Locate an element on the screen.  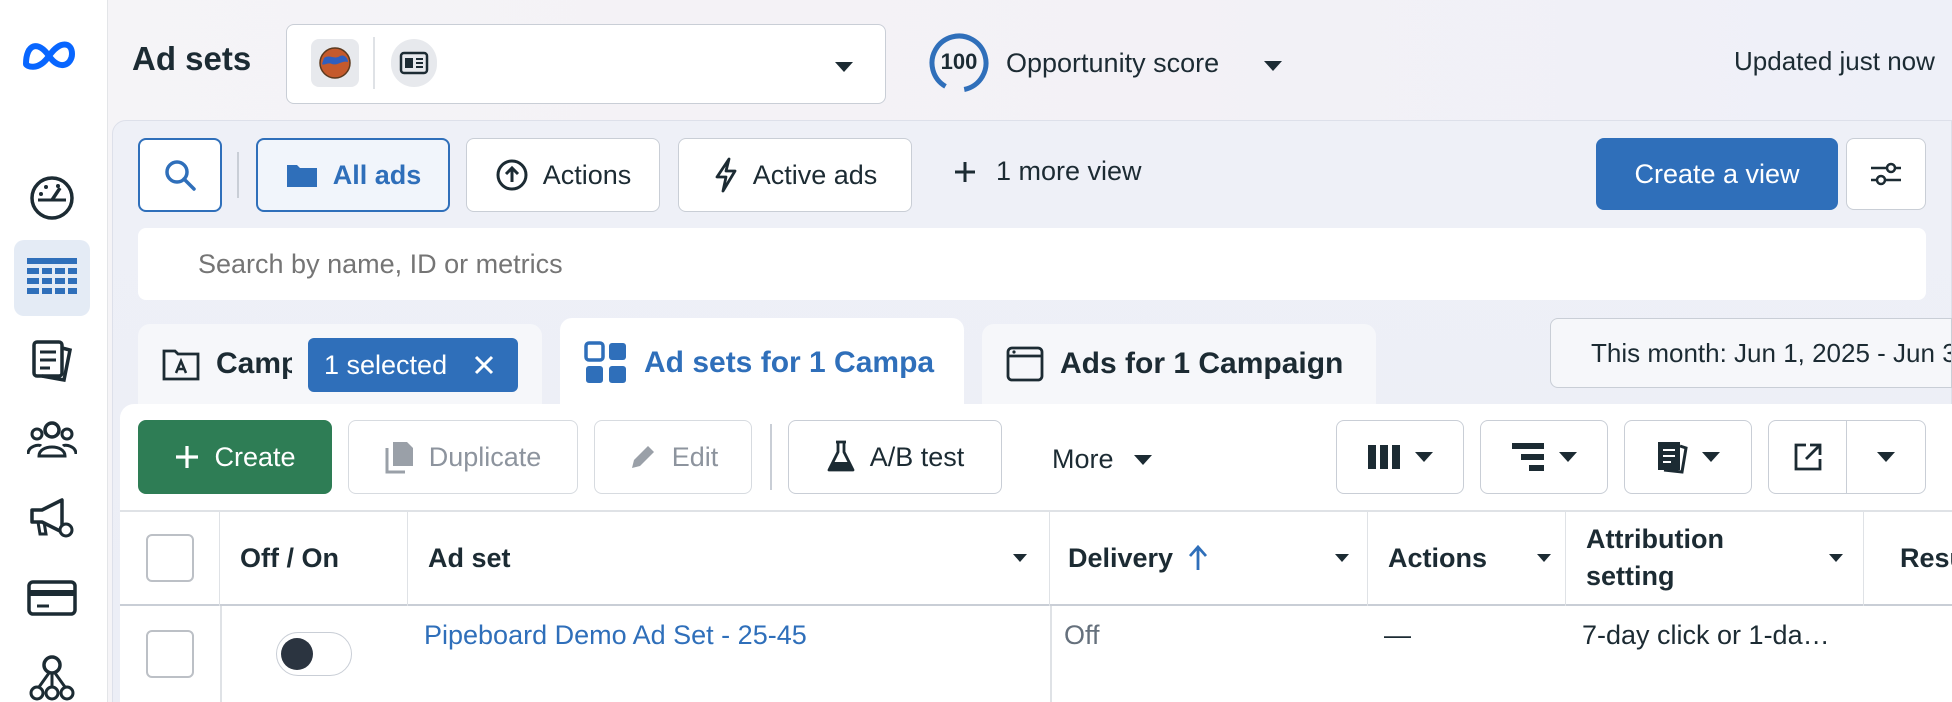
ab-test-button: A/B test is located at coordinates (895, 457).